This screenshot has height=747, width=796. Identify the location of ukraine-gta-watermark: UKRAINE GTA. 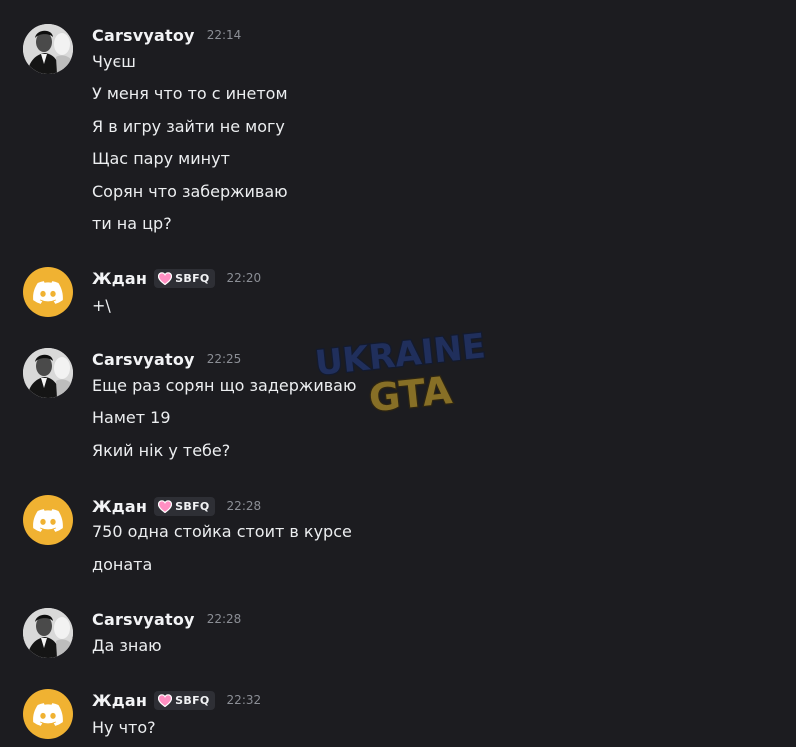
(400, 373).